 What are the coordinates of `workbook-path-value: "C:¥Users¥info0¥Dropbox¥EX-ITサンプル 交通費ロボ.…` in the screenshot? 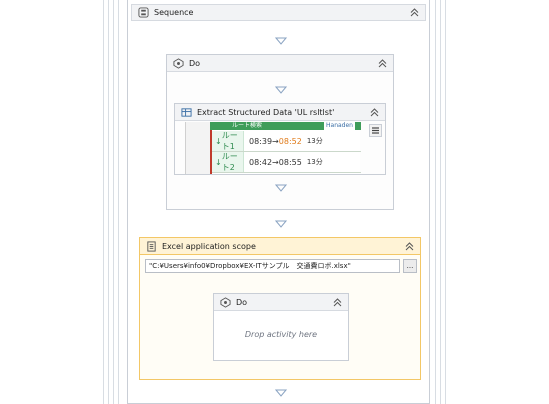 It's located at (250, 266).